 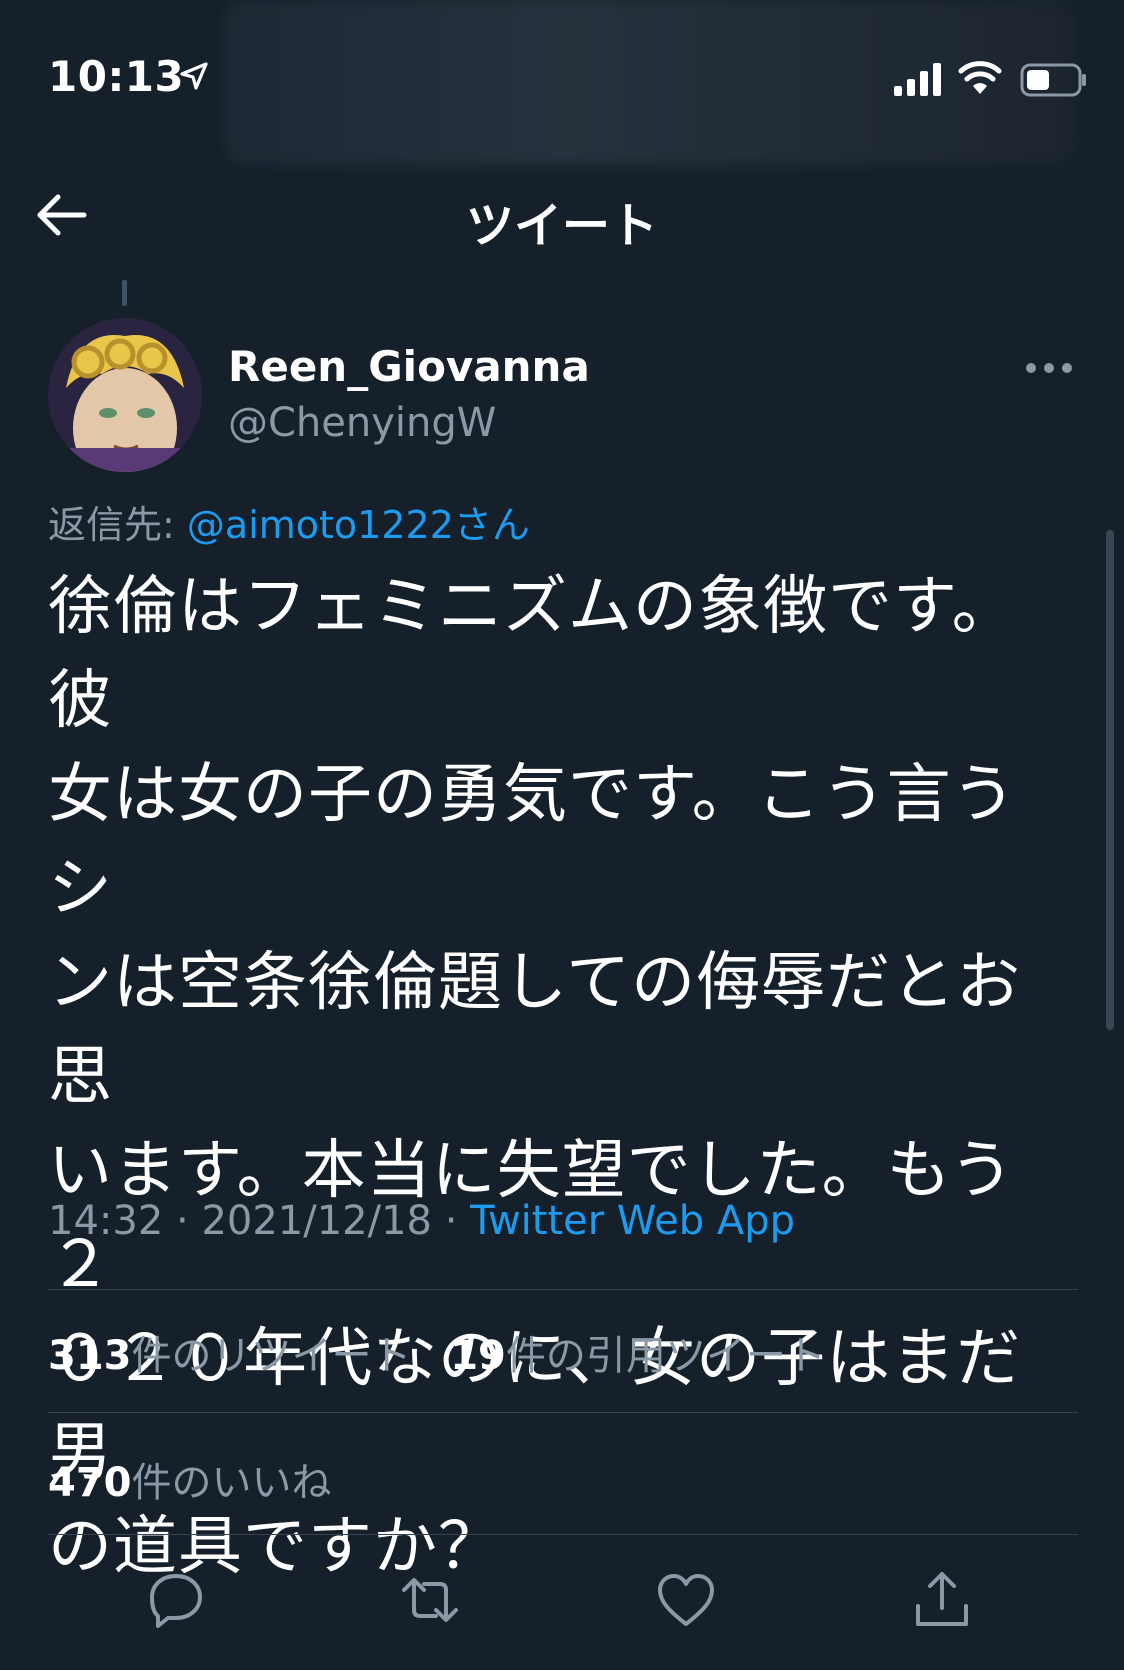 What do you see at coordinates (686, 1600) in the screenshot?
I see `like-icon` at bounding box center [686, 1600].